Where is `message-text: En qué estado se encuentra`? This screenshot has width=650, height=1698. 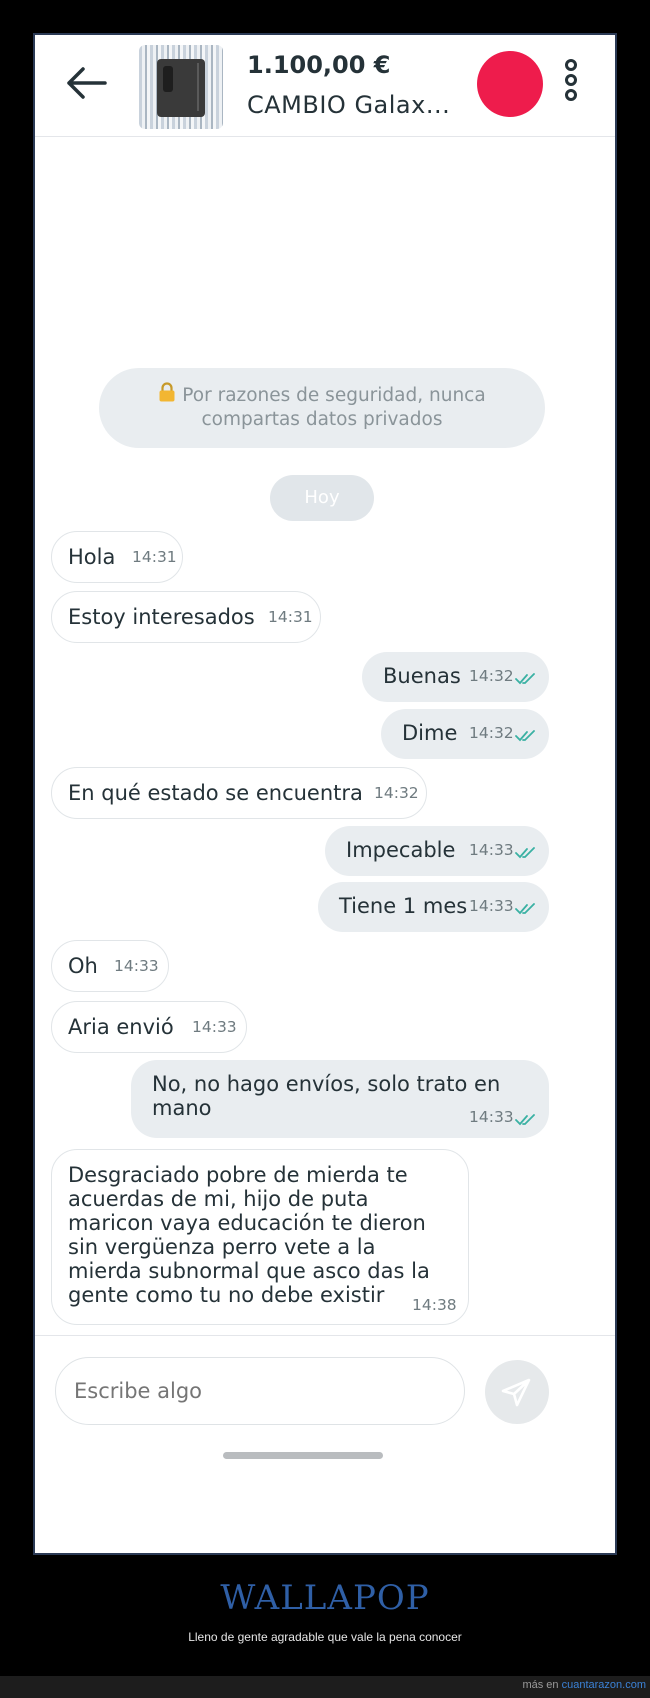
message-text: En qué estado se encuentra is located at coordinates (215, 793).